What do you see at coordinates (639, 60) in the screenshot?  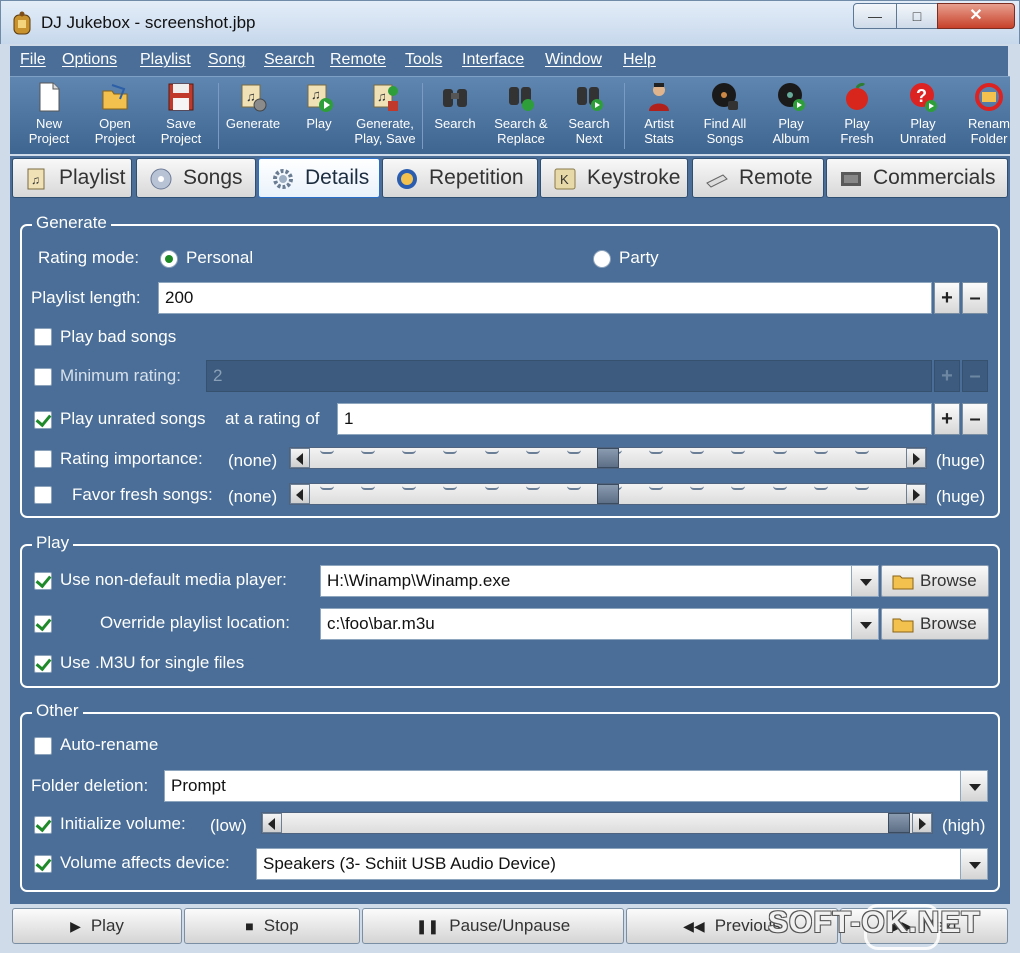 I see `menu-help: Help` at bounding box center [639, 60].